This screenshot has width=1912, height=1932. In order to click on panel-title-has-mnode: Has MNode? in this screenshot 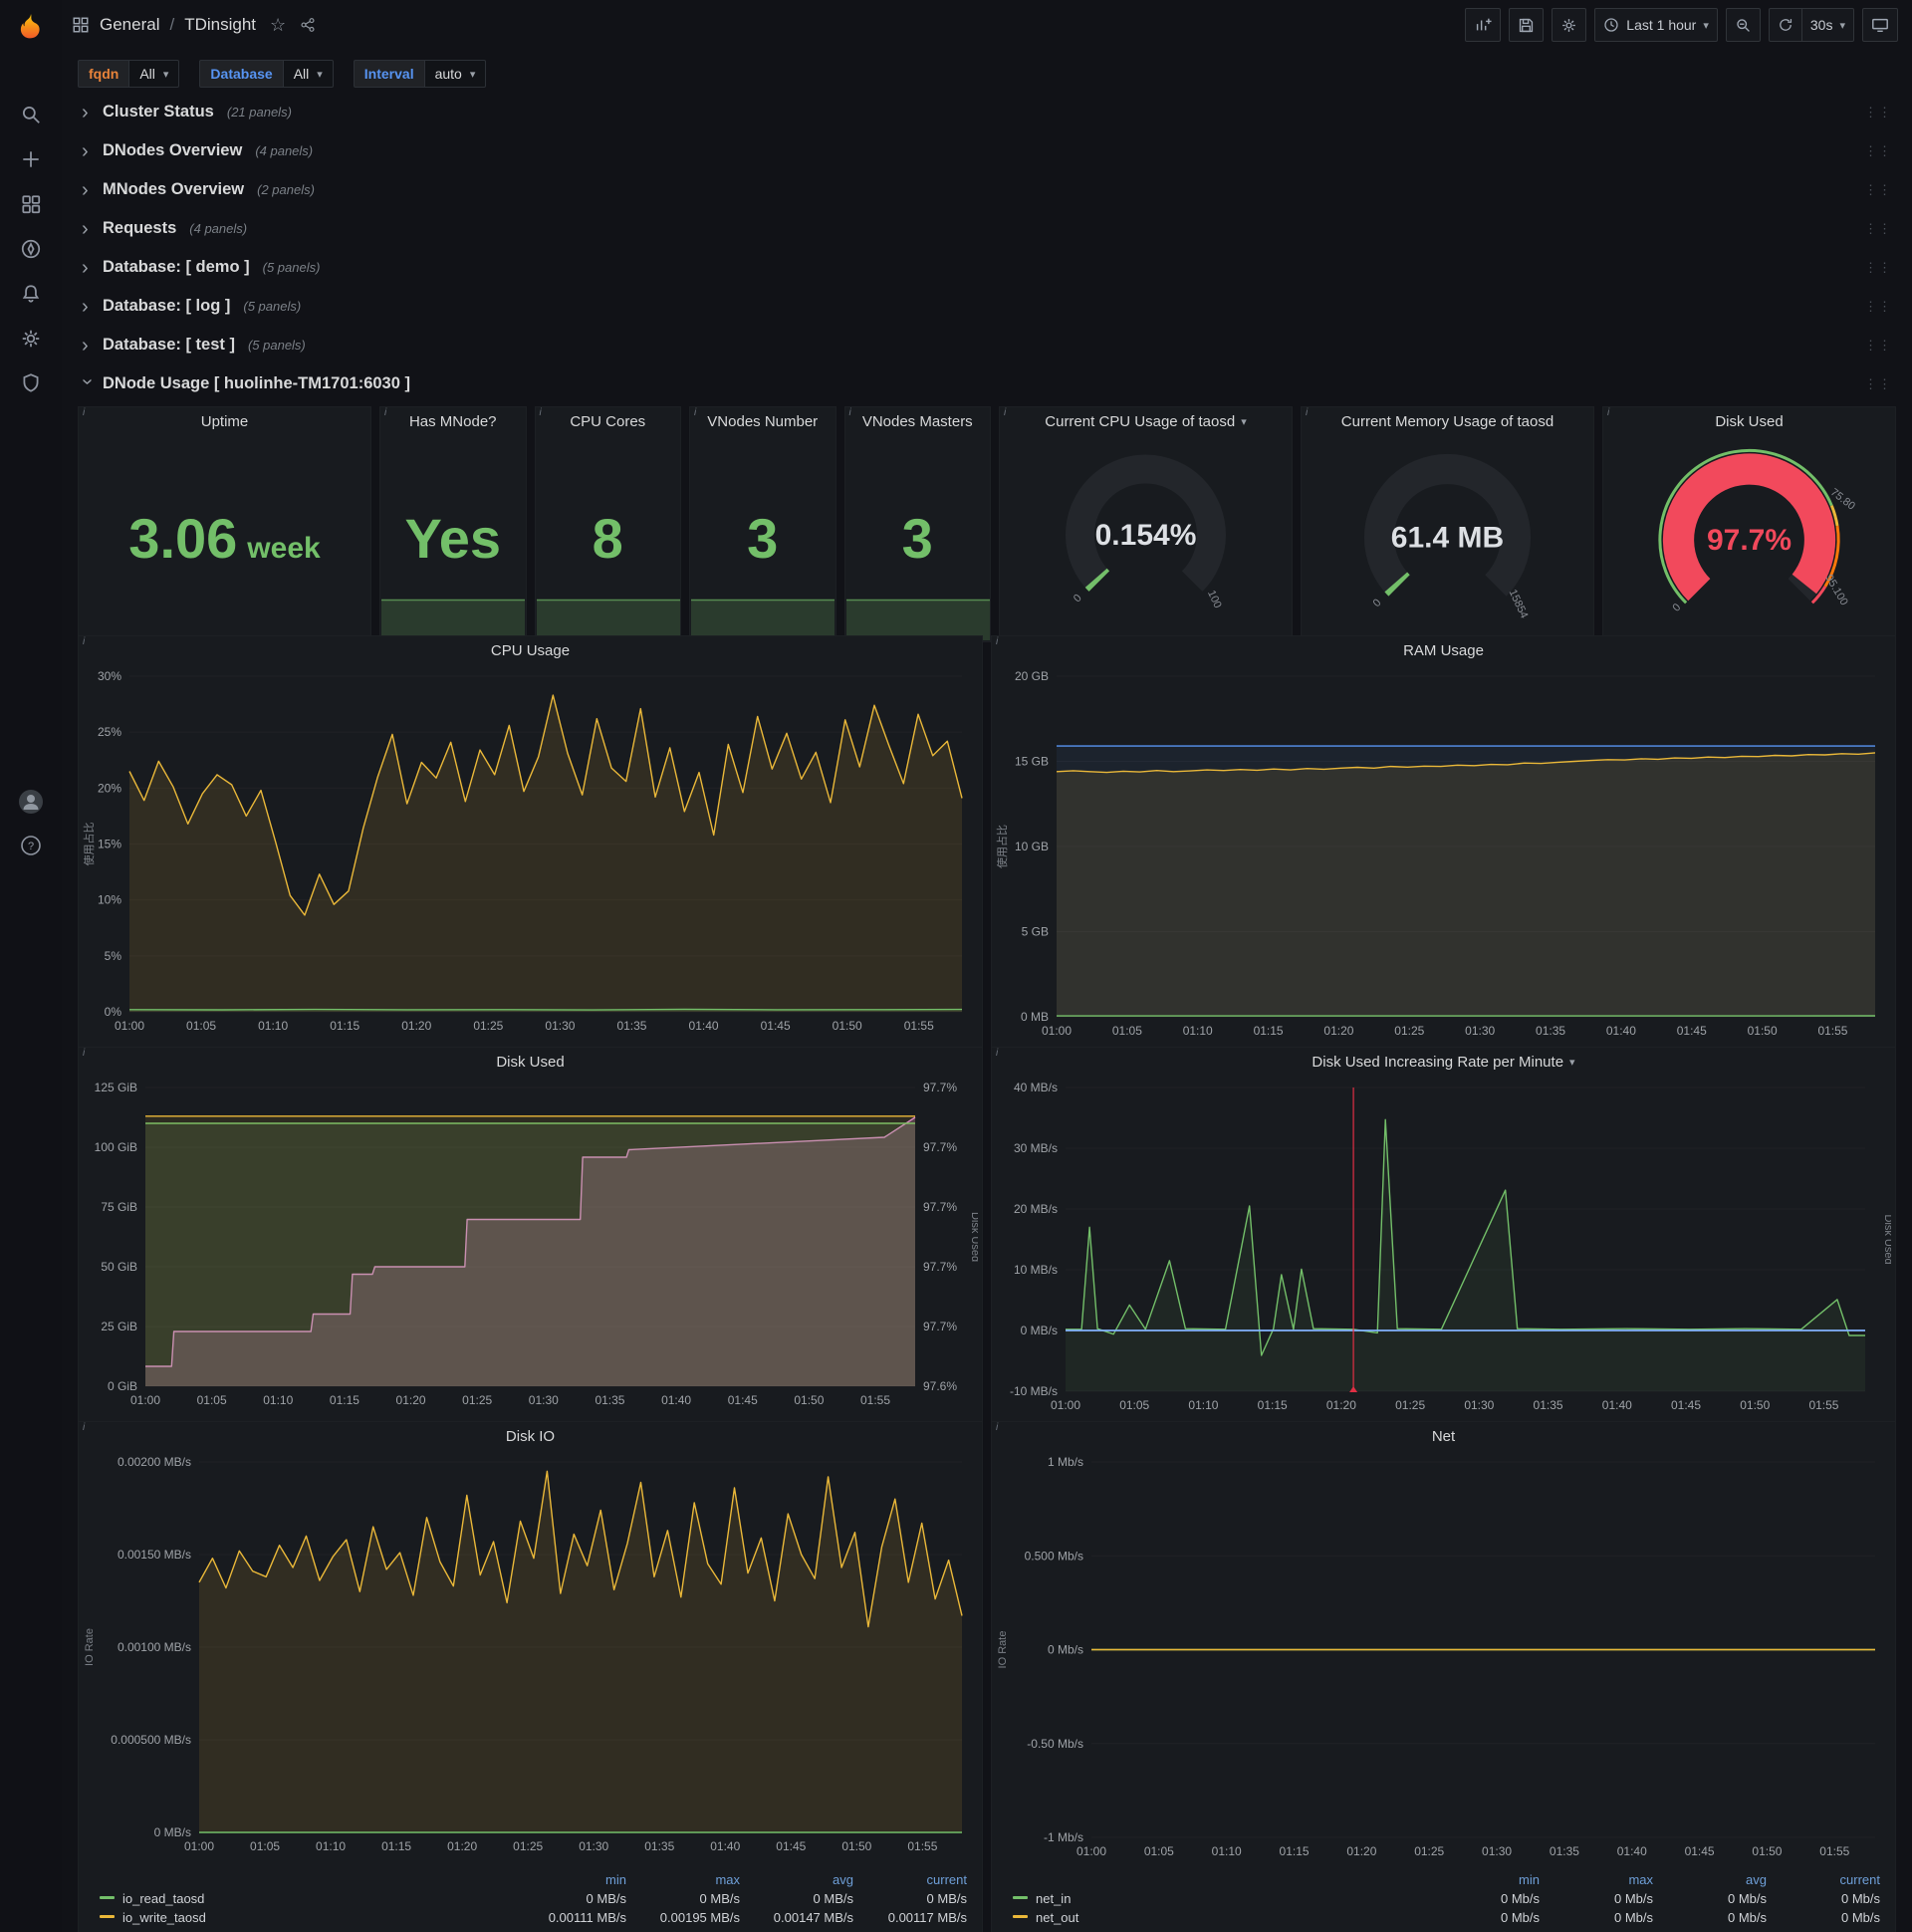, I will do `click(453, 421)`.